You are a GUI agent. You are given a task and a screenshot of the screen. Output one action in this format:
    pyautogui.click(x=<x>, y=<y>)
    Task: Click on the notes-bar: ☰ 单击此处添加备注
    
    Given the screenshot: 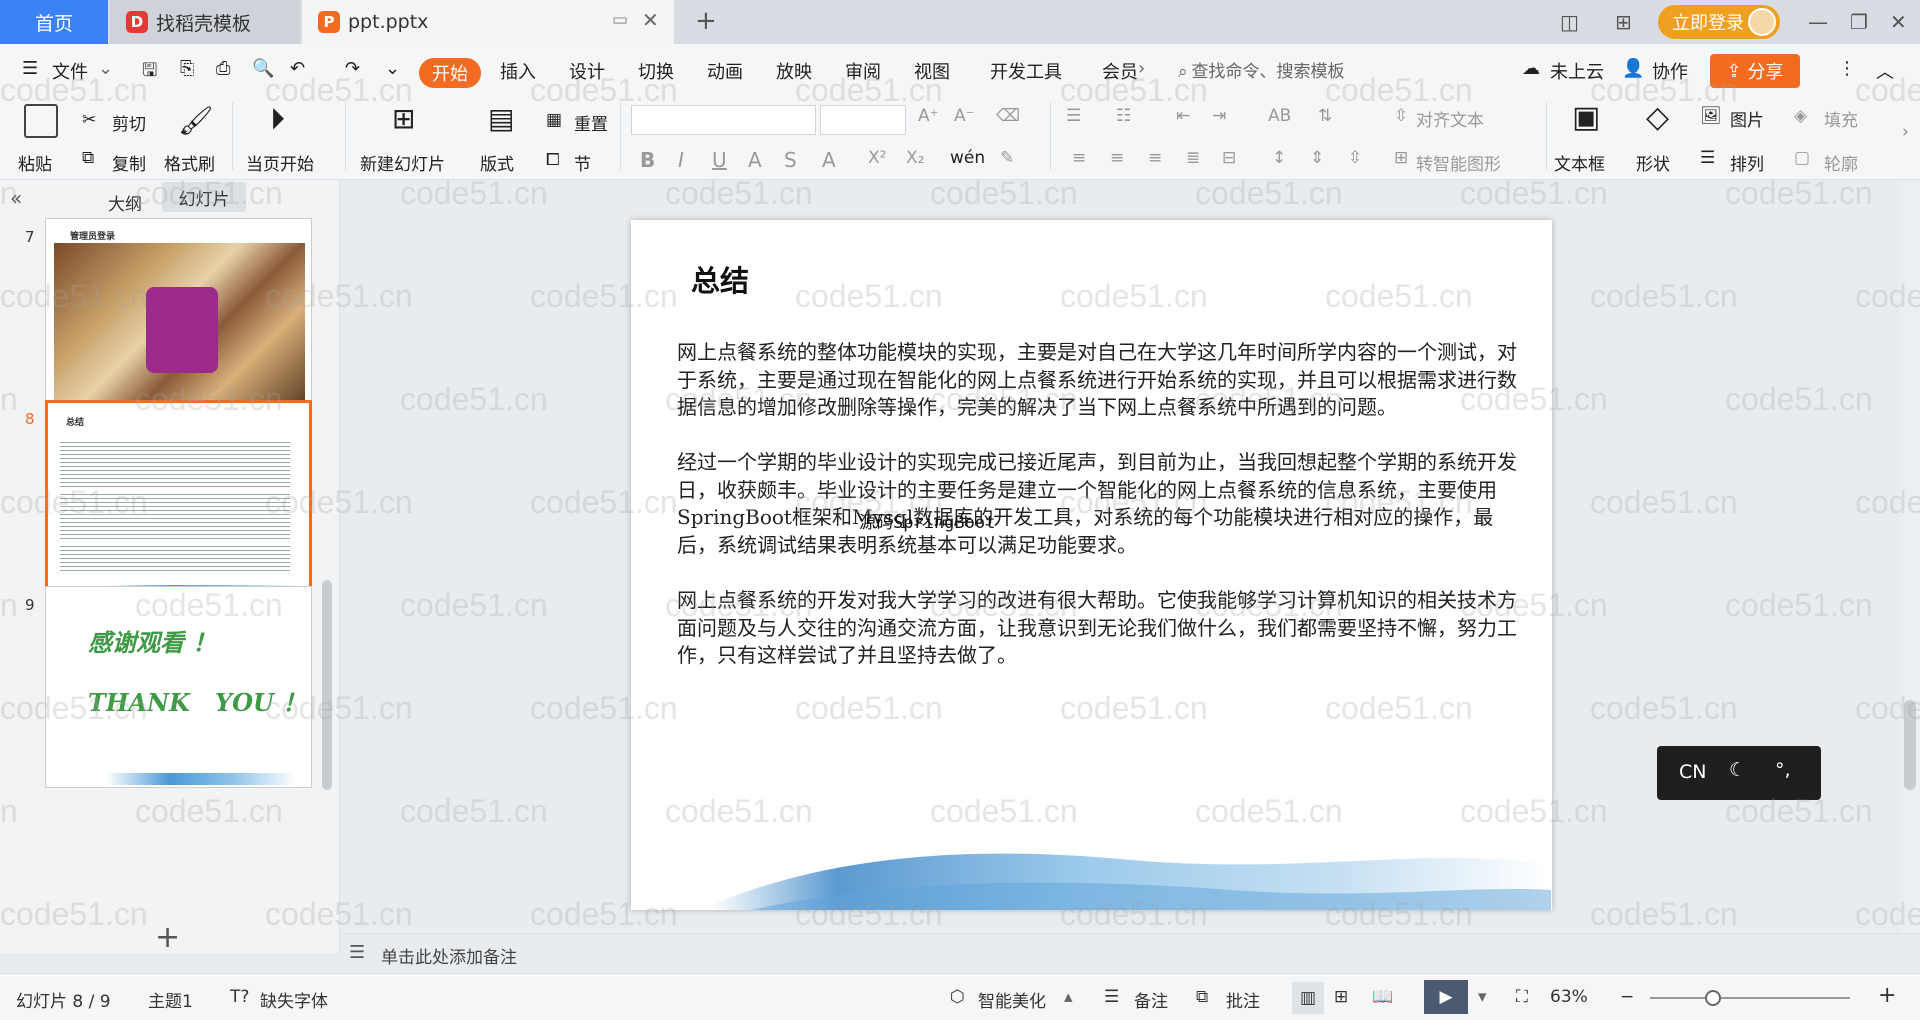 What is the action you would take?
    pyautogui.click(x=1130, y=953)
    